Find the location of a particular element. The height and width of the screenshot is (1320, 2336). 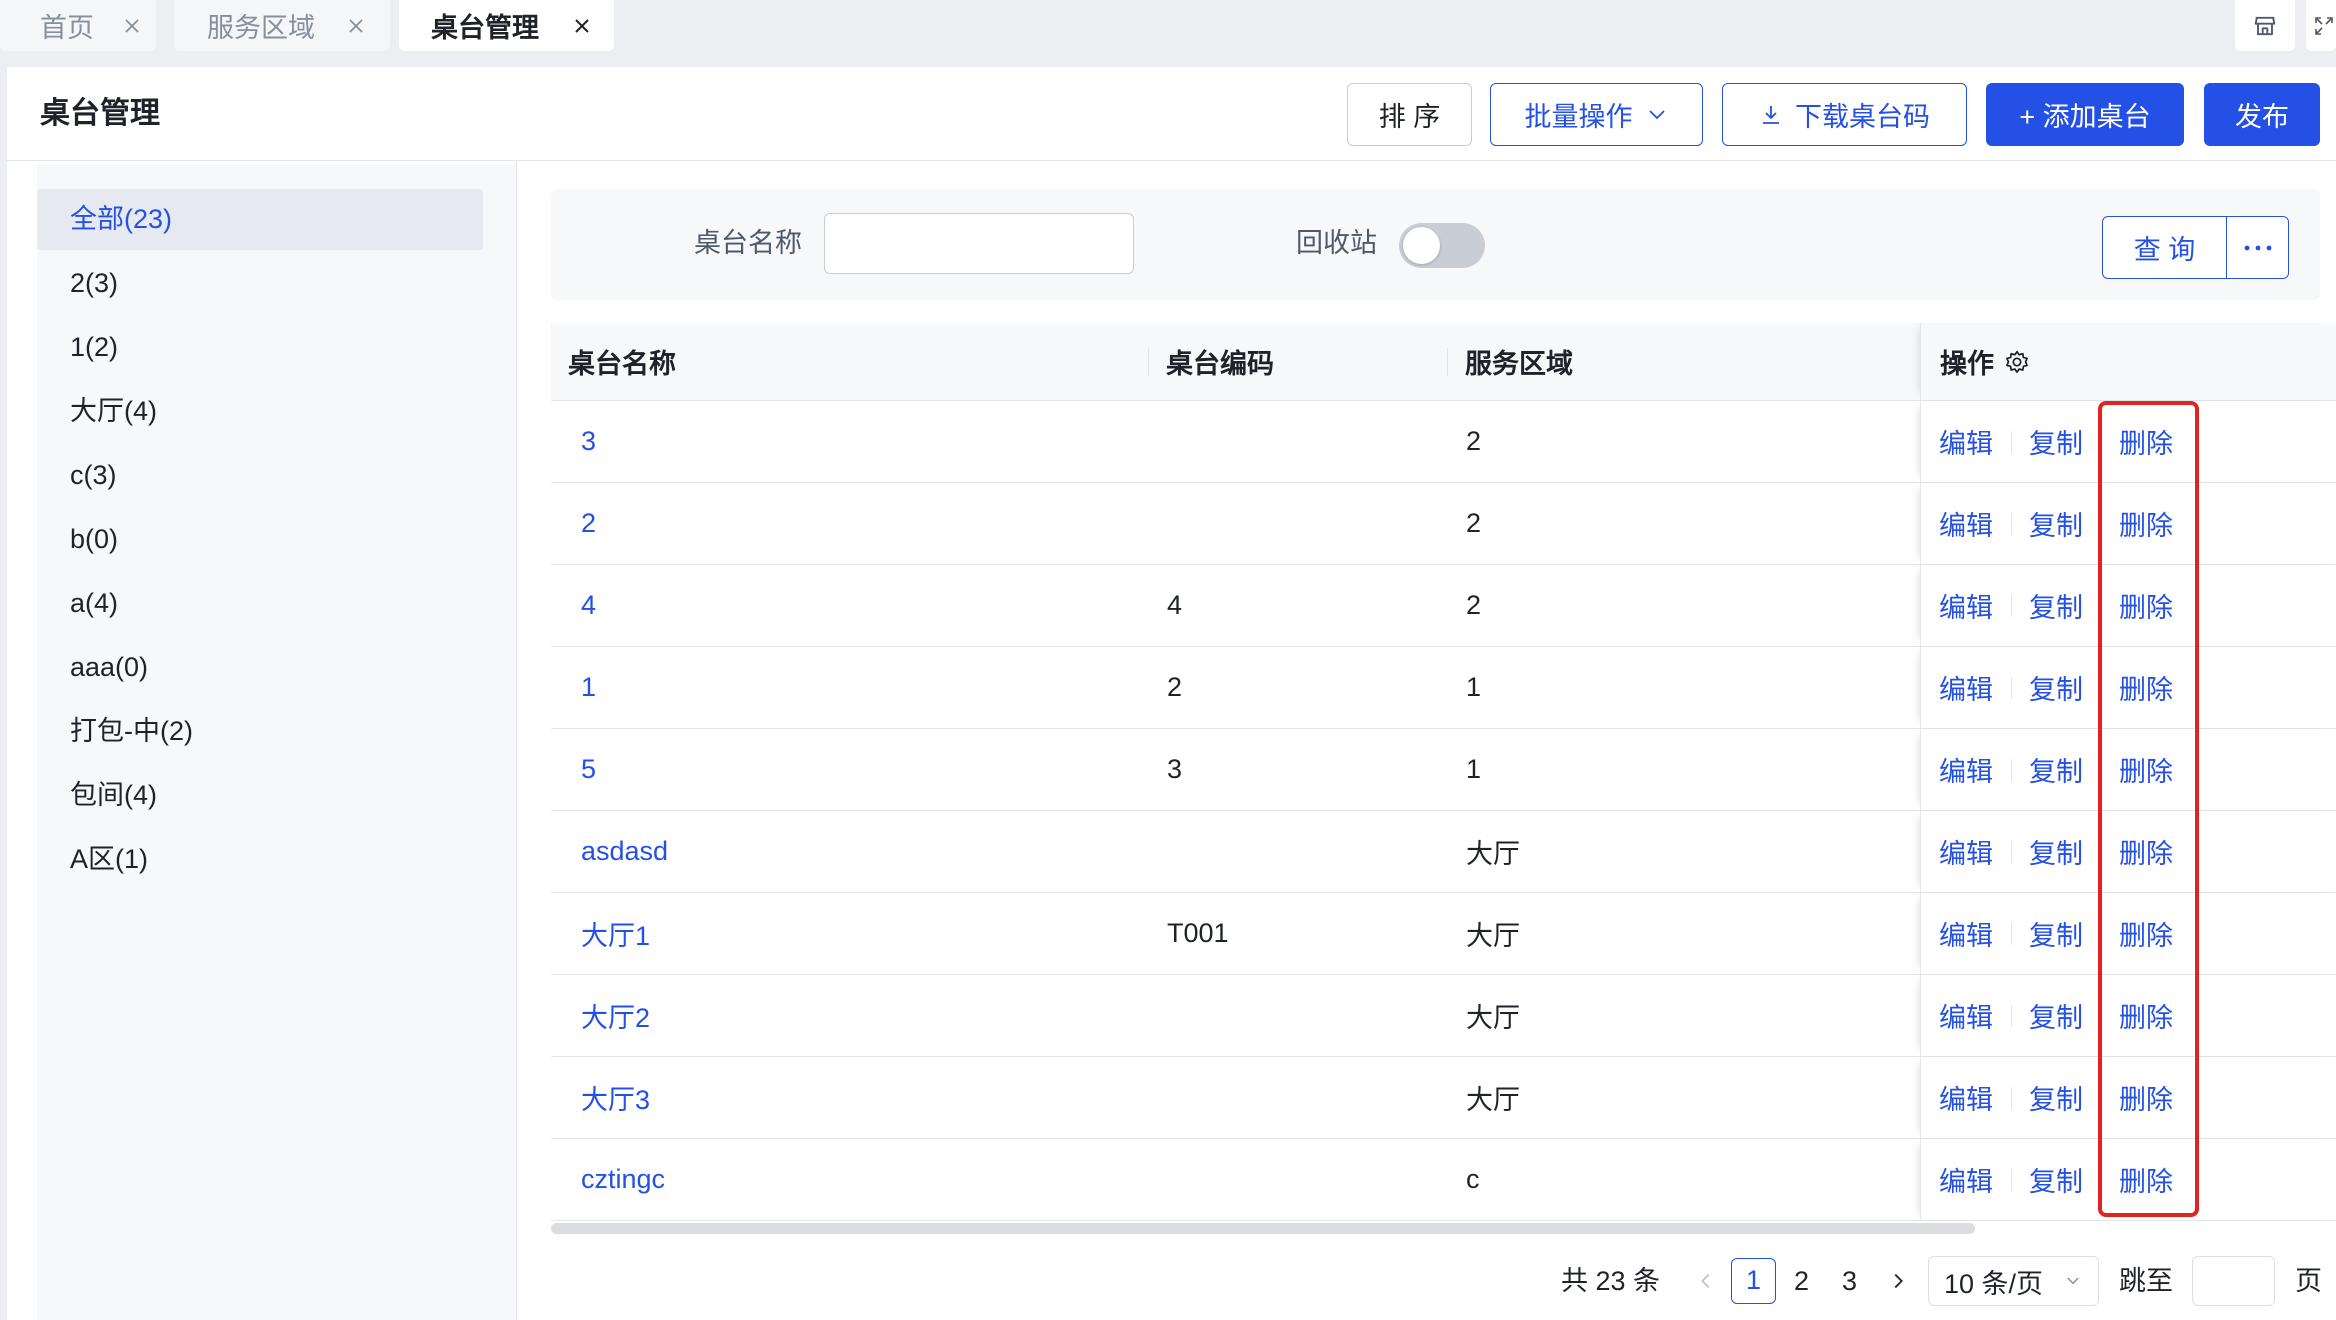

pagination-page: 1 is located at coordinates (1753, 1281).